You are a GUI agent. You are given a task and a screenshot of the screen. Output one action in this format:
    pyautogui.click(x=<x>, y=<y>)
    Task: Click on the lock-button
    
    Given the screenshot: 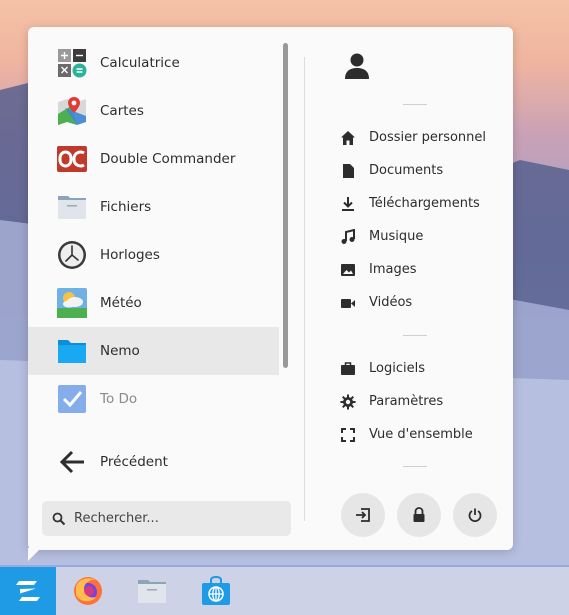 What is the action you would take?
    pyautogui.click(x=419, y=515)
    